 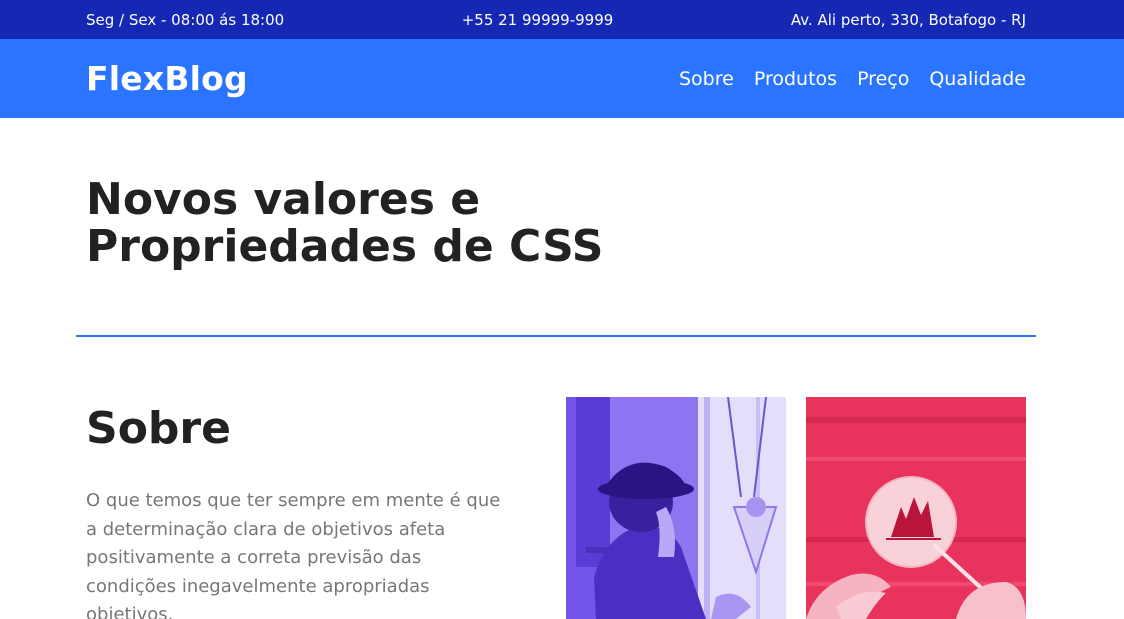 I want to click on nav-link-qualidade: Qualidade, so click(x=977, y=79).